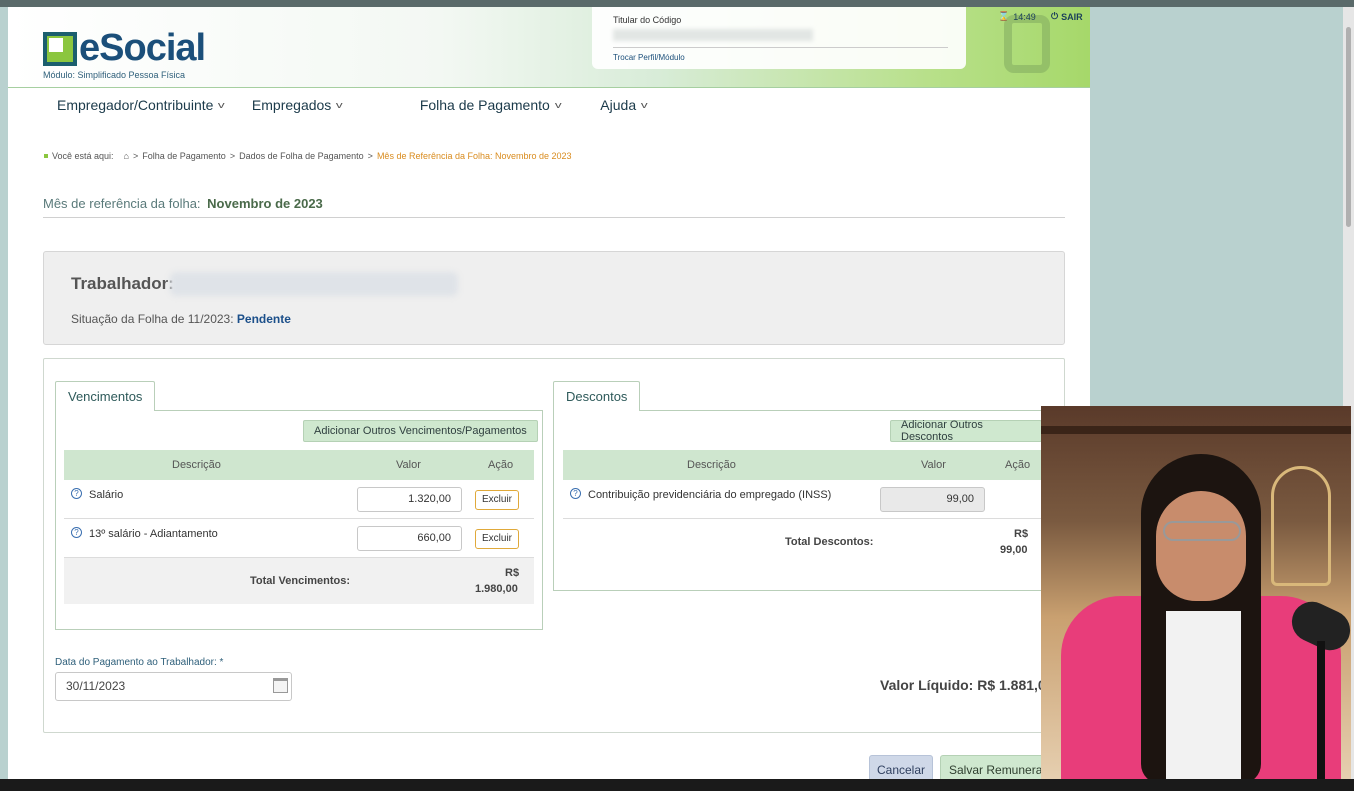  I want to click on deductions-total-row: Total Descontos: R$ 99,00, so click(803, 542).